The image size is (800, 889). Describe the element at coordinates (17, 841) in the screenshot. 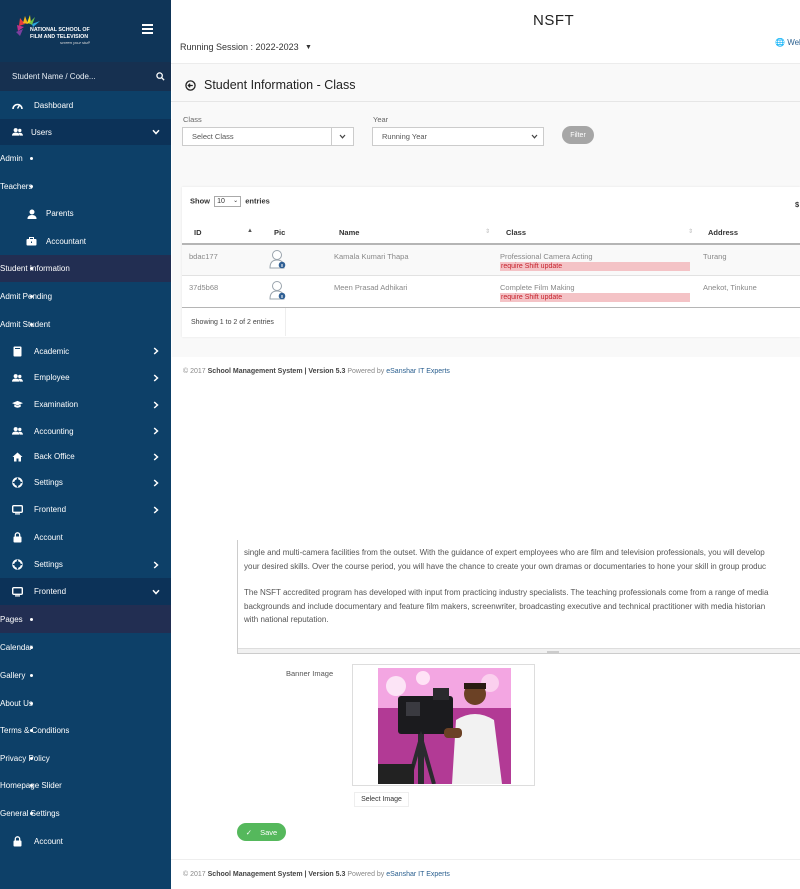

I see `lock-icon` at that location.